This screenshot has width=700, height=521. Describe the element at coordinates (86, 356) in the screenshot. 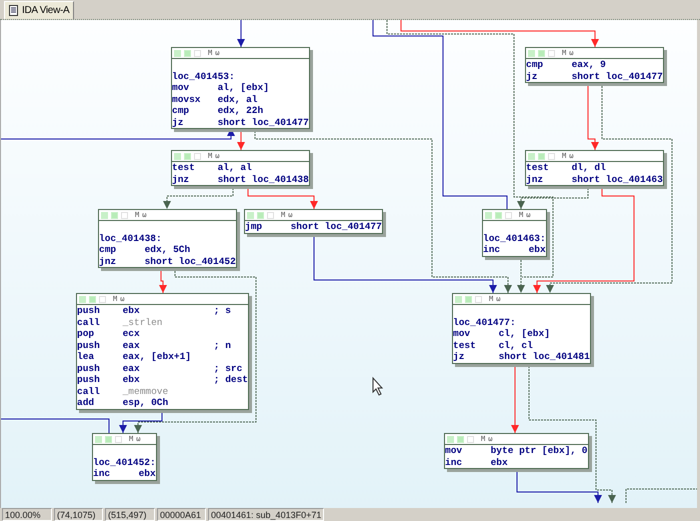

I see `instruction-mnemonic: lea` at that location.